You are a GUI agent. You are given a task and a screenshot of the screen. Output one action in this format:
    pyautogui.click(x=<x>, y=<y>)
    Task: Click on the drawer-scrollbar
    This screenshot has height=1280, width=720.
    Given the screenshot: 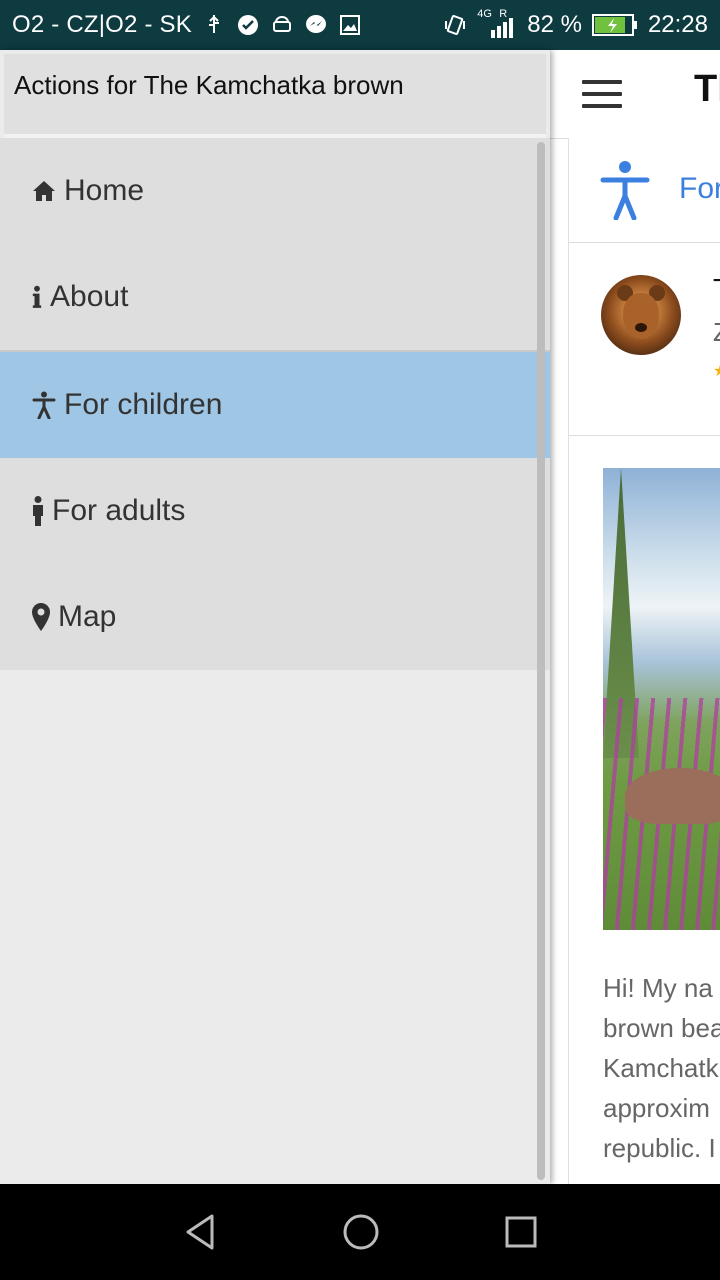 What is the action you would take?
    pyautogui.click(x=541, y=661)
    